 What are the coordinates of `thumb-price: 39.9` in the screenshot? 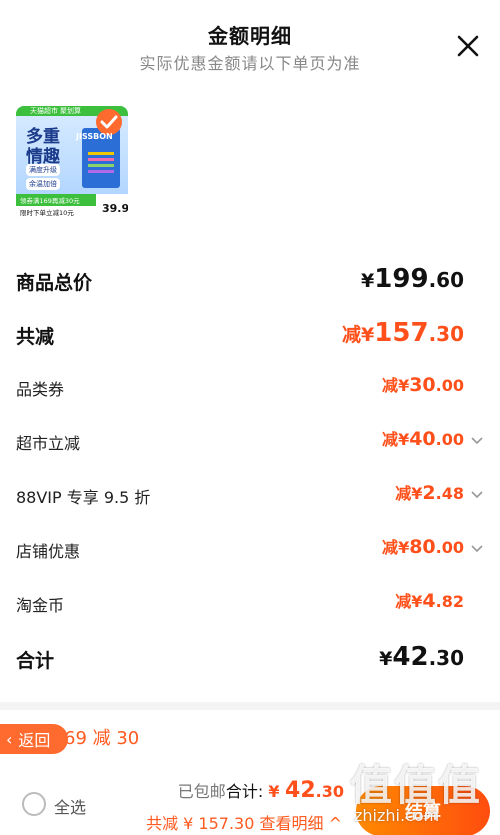 It's located at (115, 208).